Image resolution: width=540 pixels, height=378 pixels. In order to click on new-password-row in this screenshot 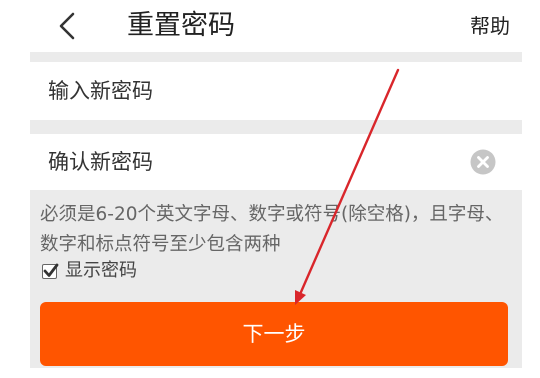, I will do `click(276, 91)`.